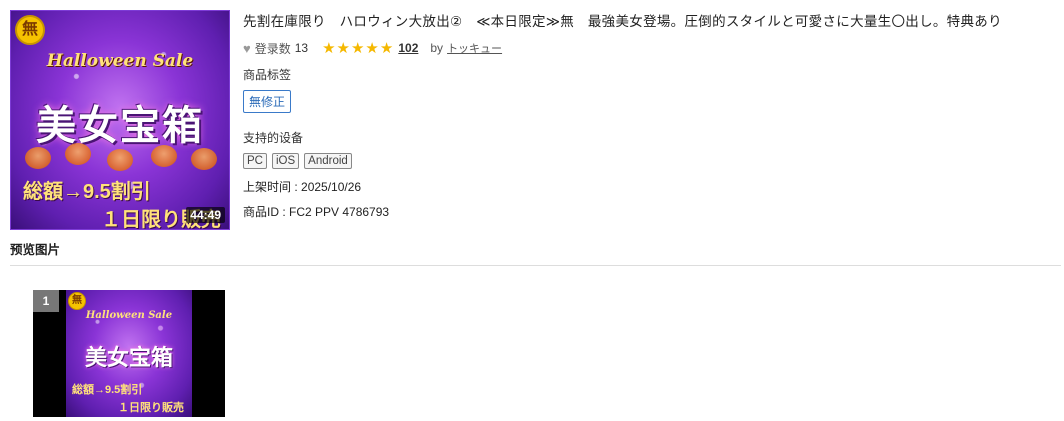 Image resolution: width=1064 pixels, height=421 pixels. I want to click on preview-image-item: 無 Halloween Sale 美女宝箱 総額→9.5割引 １日限り販売 1, so click(129, 353).